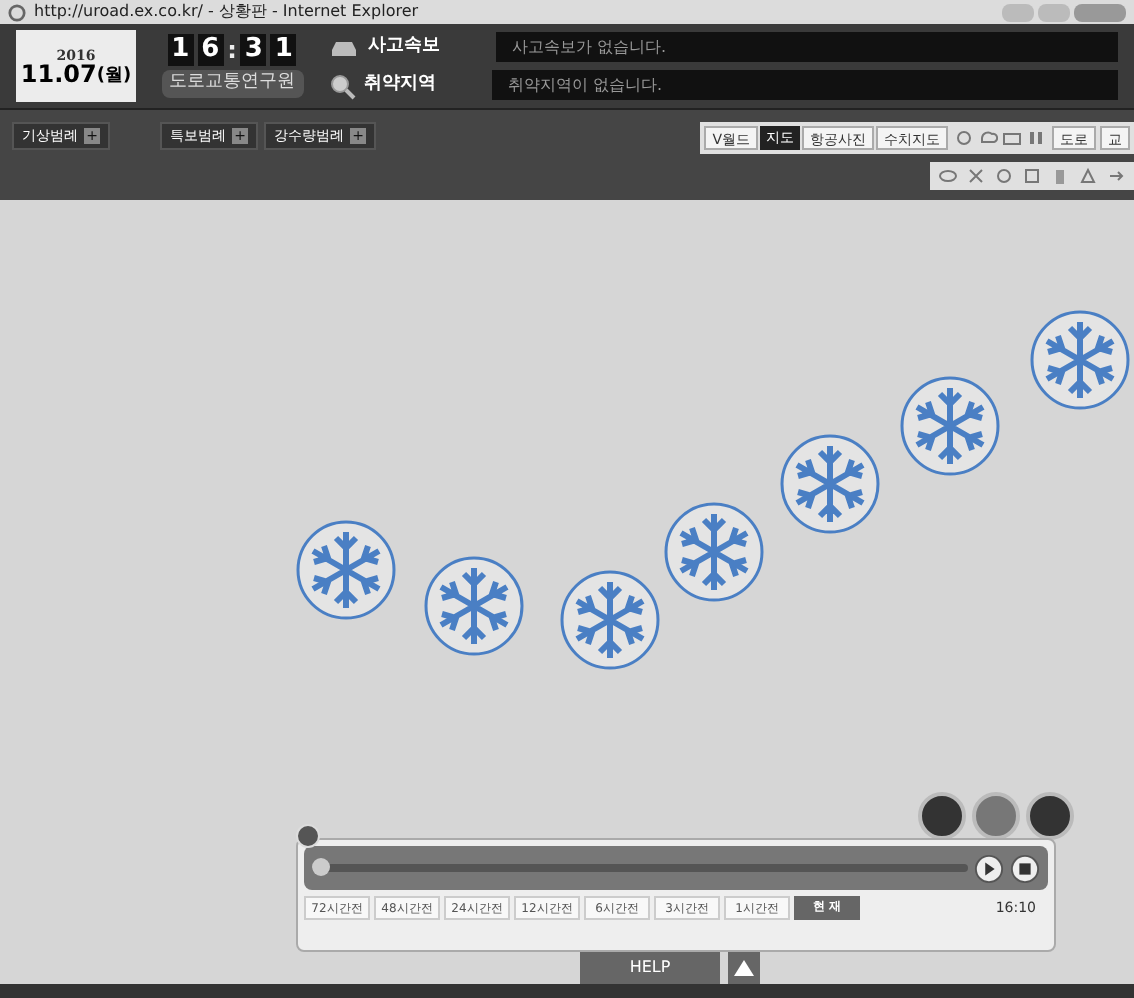 This screenshot has height=998, width=1134. What do you see at coordinates (210, 50) in the screenshot?
I see `clock-digit: 6` at bounding box center [210, 50].